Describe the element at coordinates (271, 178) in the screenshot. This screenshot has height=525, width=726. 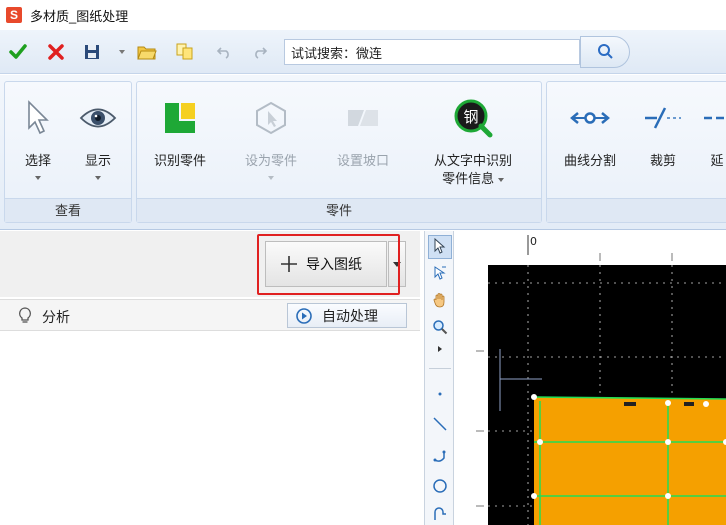
I see `set-part-dropdown-caret` at that location.